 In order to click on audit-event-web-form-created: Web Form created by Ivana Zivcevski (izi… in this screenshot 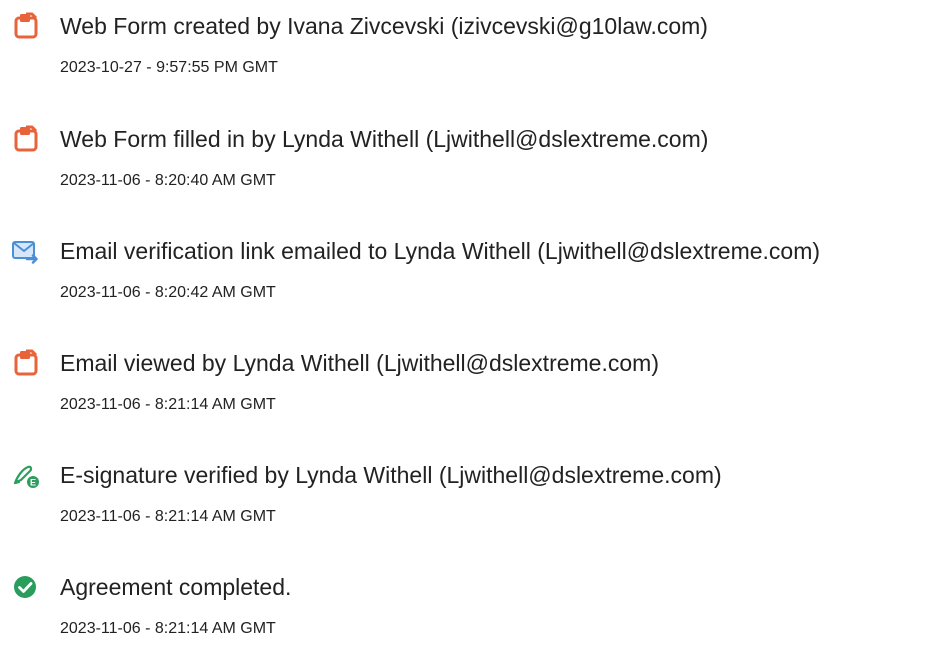, I will do `click(476, 50)`.